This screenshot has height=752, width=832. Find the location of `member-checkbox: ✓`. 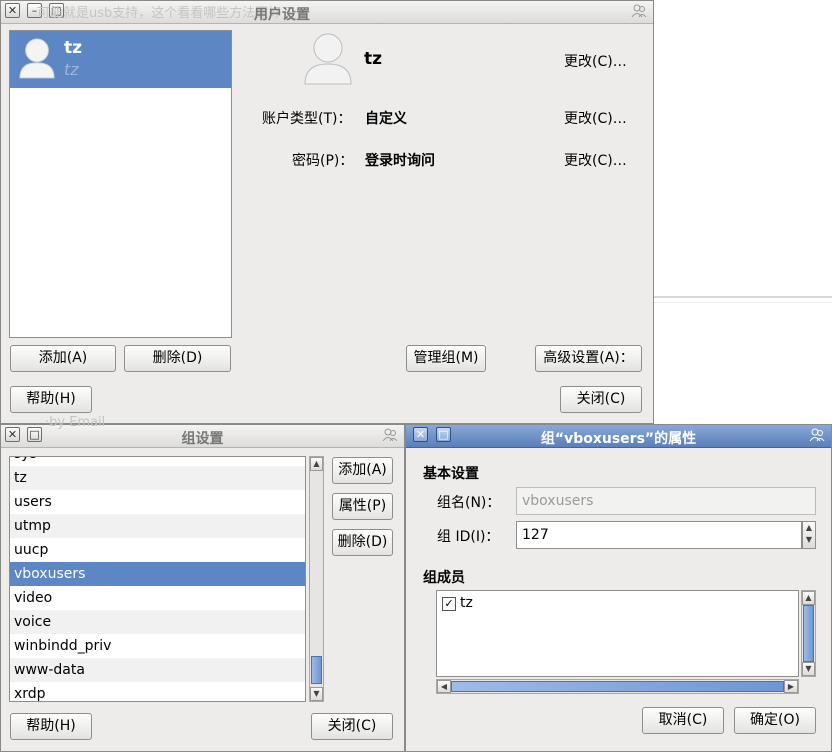

member-checkbox: ✓ is located at coordinates (449, 604).